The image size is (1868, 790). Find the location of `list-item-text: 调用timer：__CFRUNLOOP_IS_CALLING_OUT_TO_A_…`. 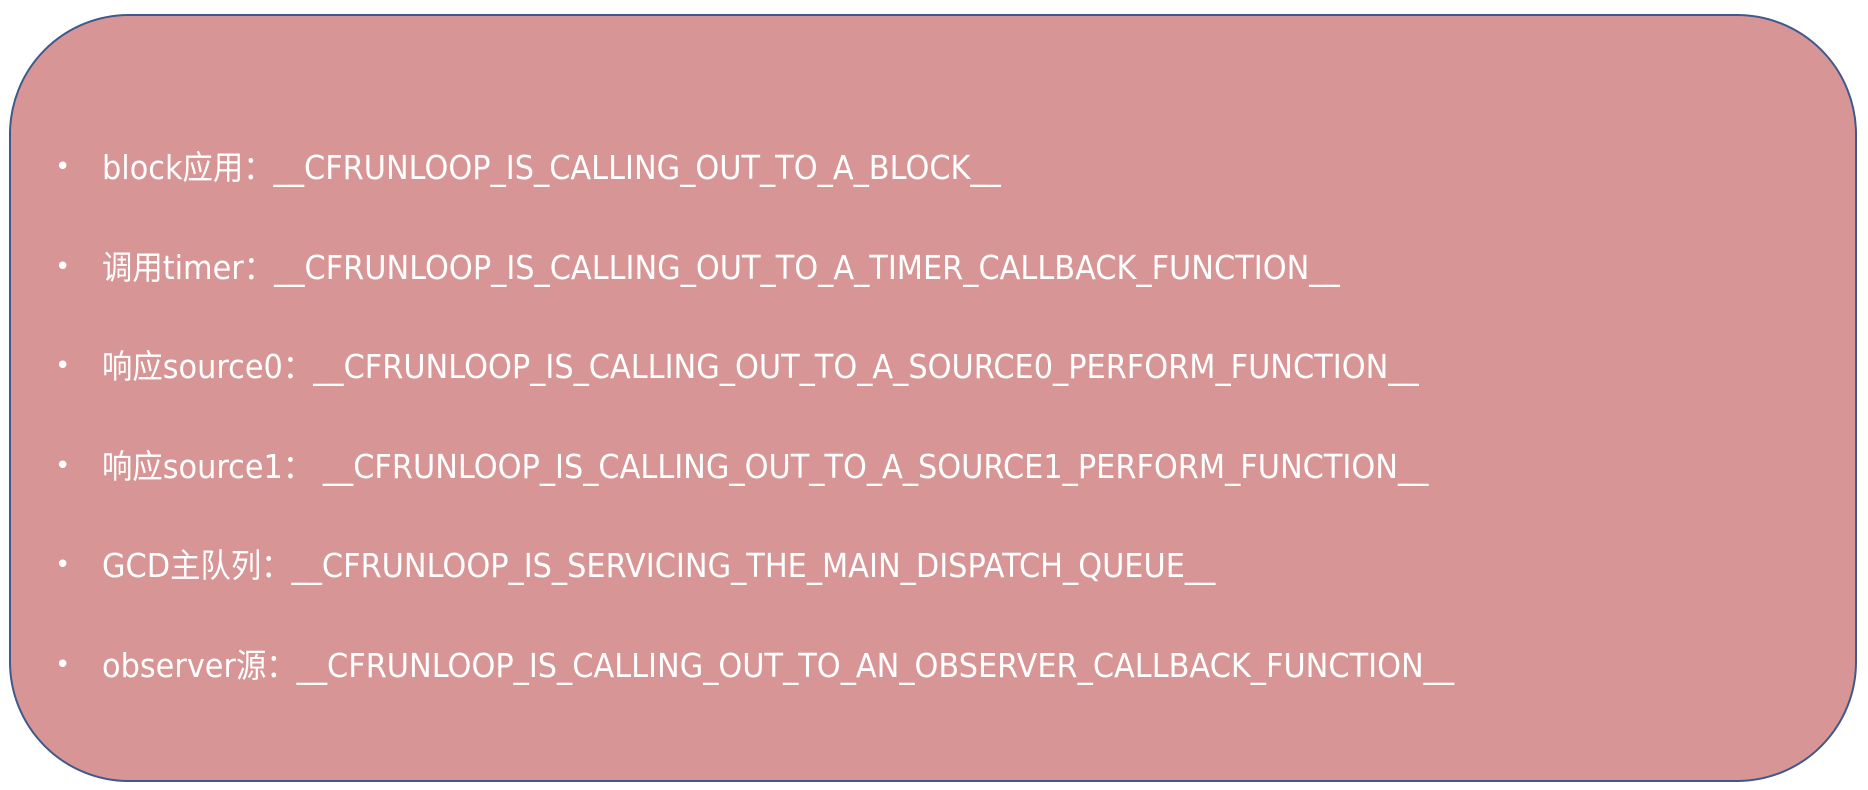

list-item-text: 调用timer：__CFRUNLOOP_IS_CALLING_OUT_TO_A_… is located at coordinates (721, 267).